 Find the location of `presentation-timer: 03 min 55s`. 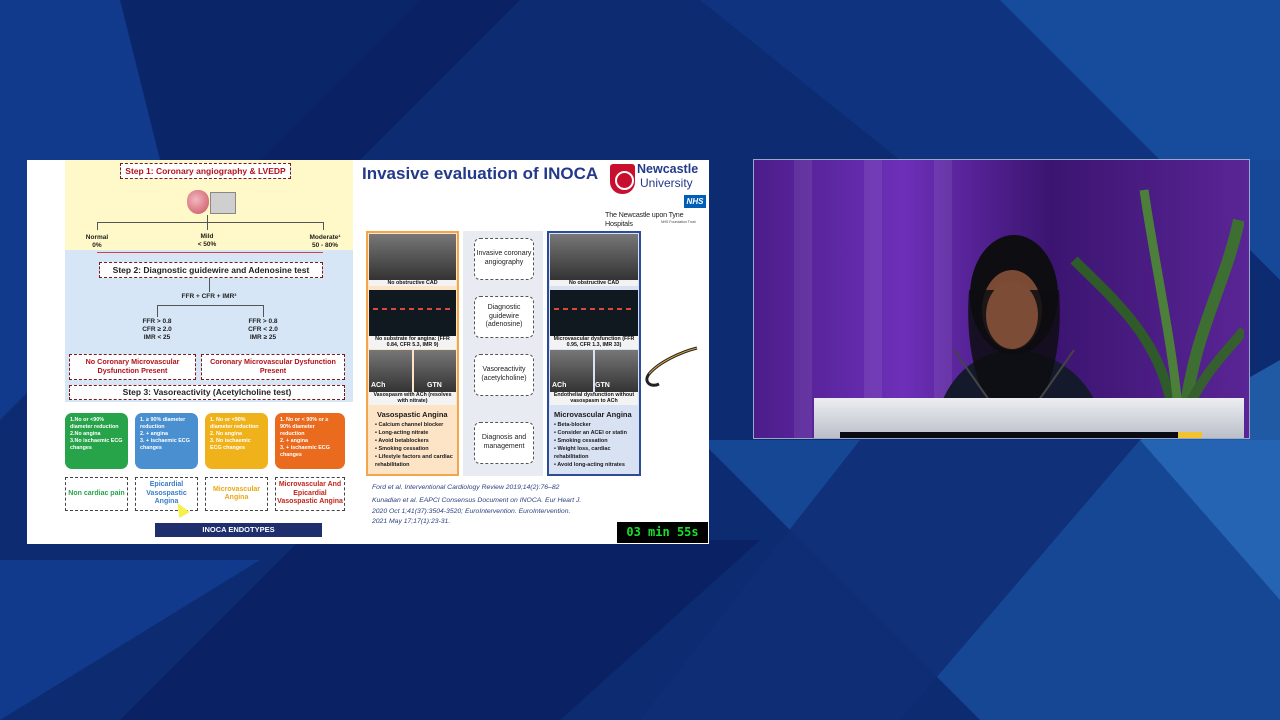

presentation-timer: 03 min 55s is located at coordinates (662, 532).